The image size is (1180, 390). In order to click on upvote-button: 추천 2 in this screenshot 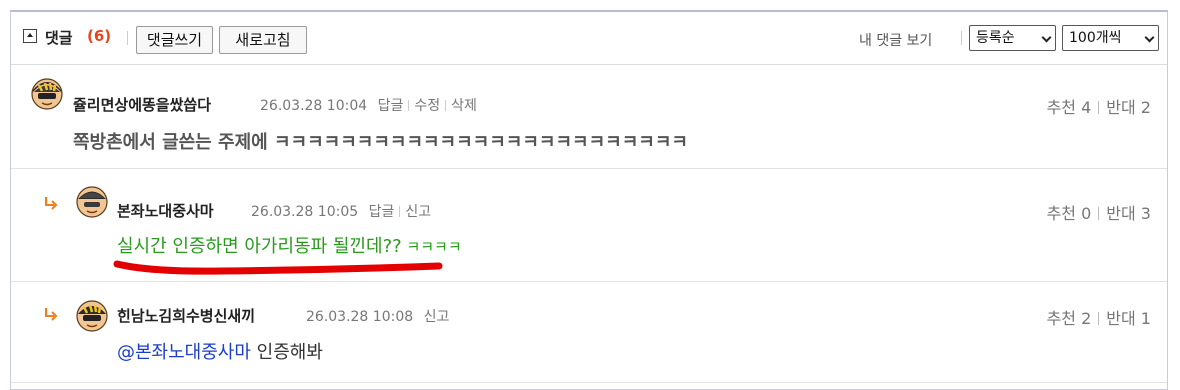, I will do `click(1069, 318)`.